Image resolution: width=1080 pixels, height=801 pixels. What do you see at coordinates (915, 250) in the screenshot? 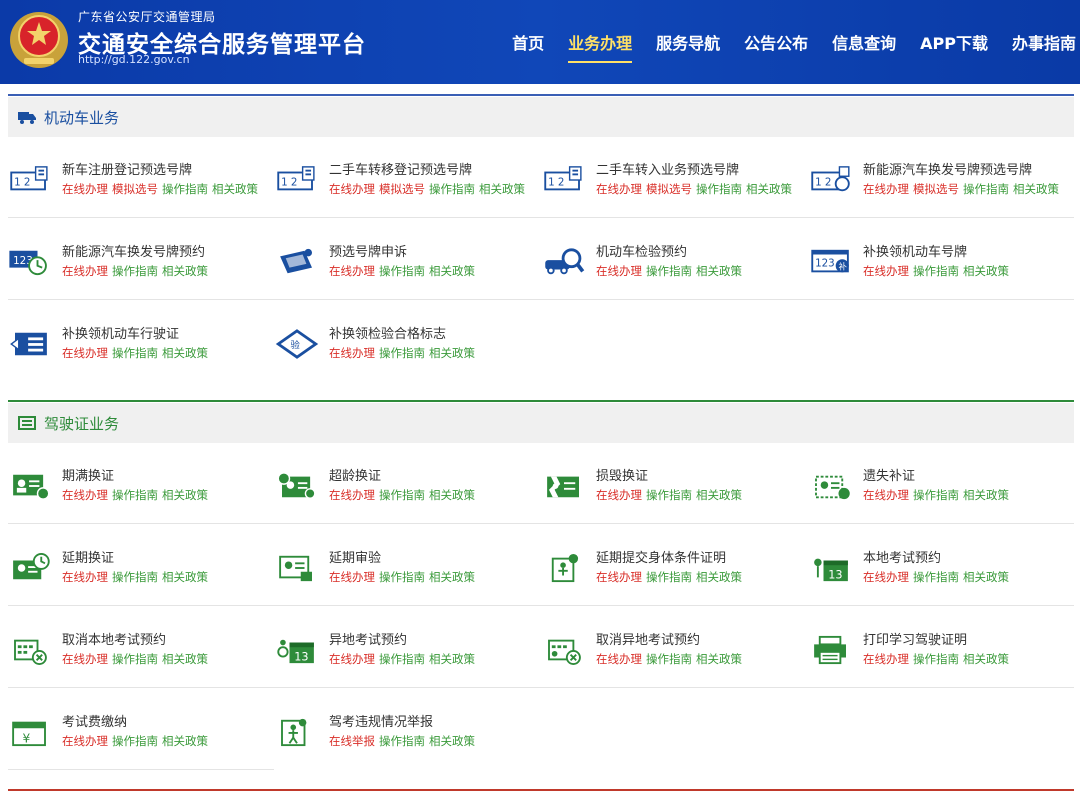
I see `vehicle-service-name: 补换领机动车号牌` at bounding box center [915, 250].